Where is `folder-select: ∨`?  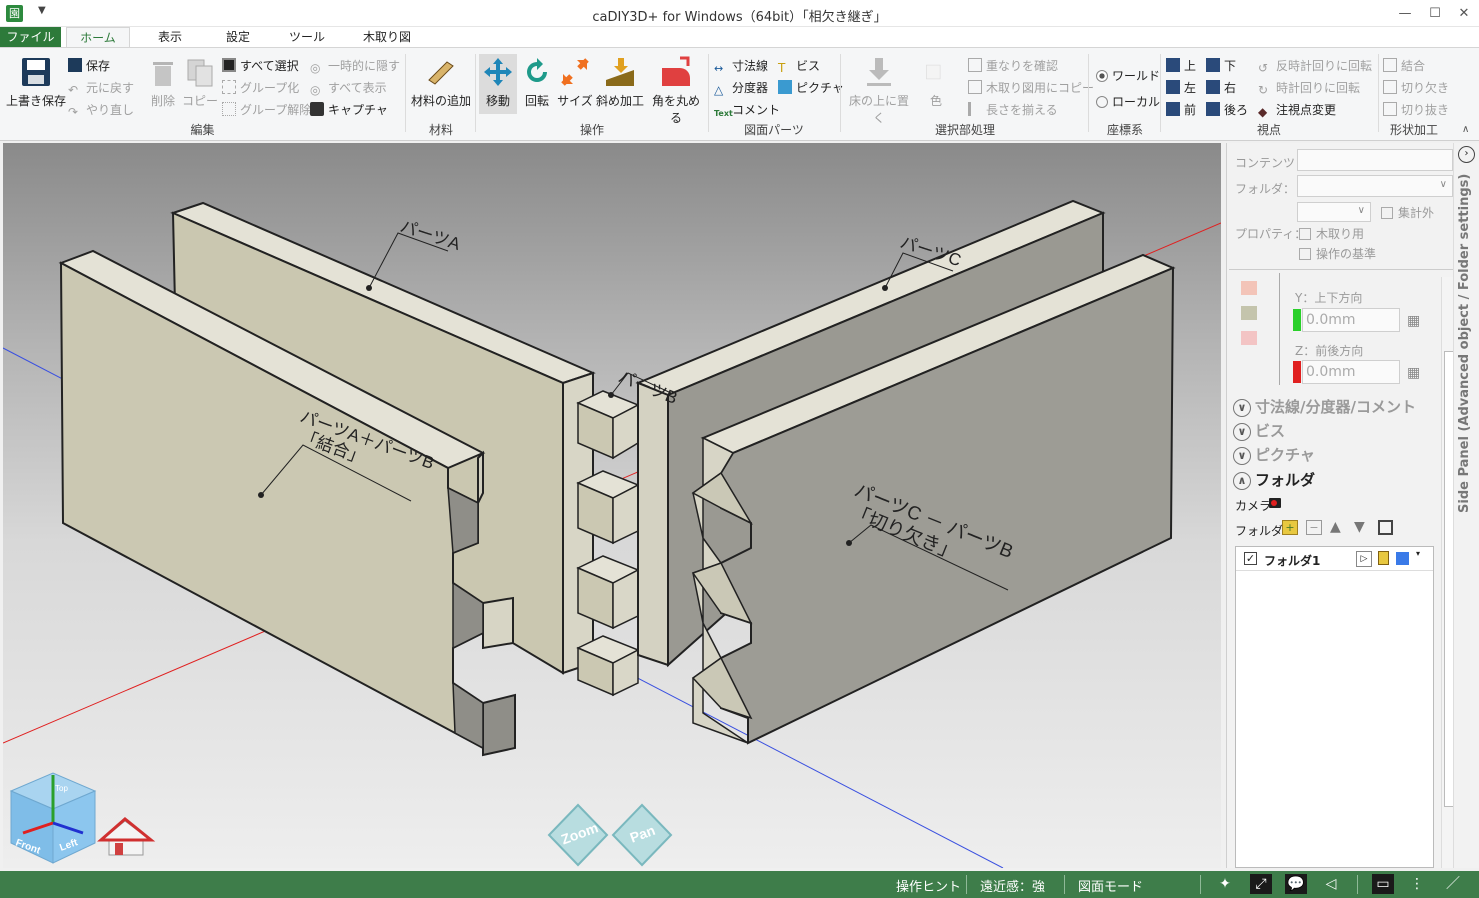
folder-select: ∨ is located at coordinates (1375, 186).